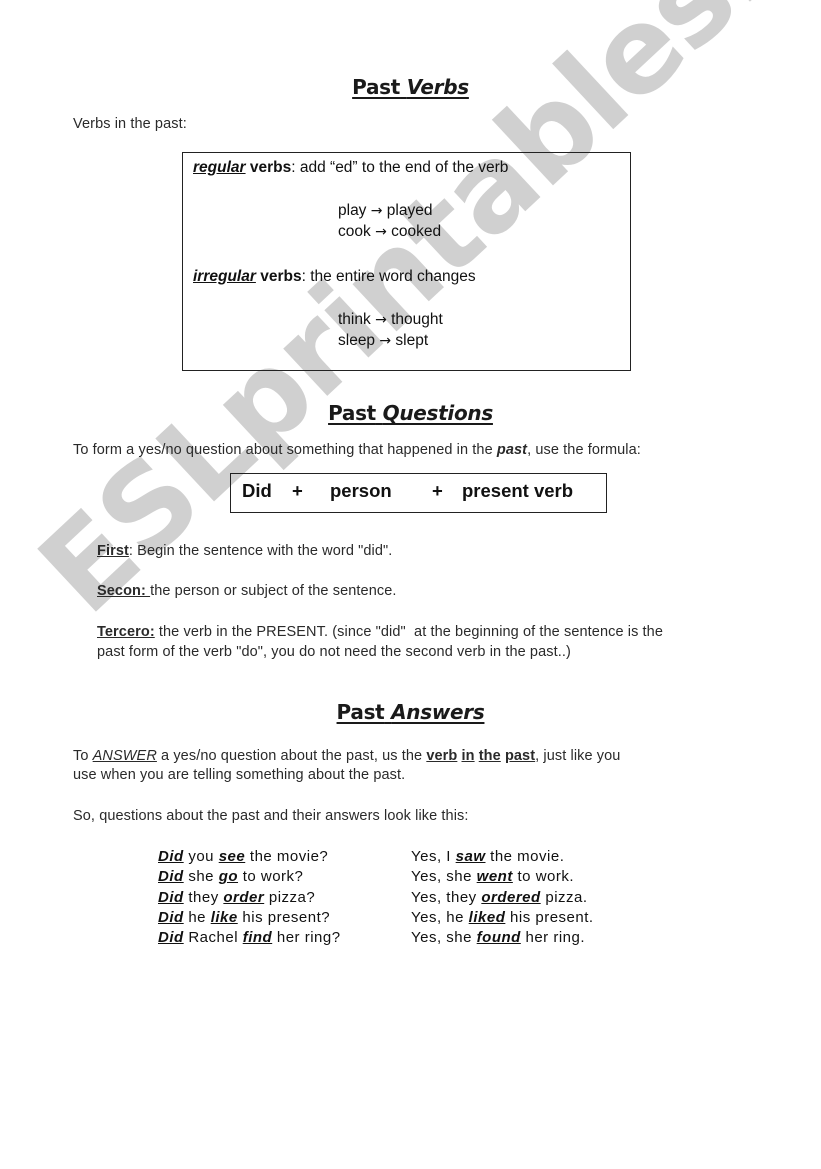 The height and width of the screenshot is (1169, 821). I want to click on verbs-intro: Verbs in the past:, so click(130, 124).